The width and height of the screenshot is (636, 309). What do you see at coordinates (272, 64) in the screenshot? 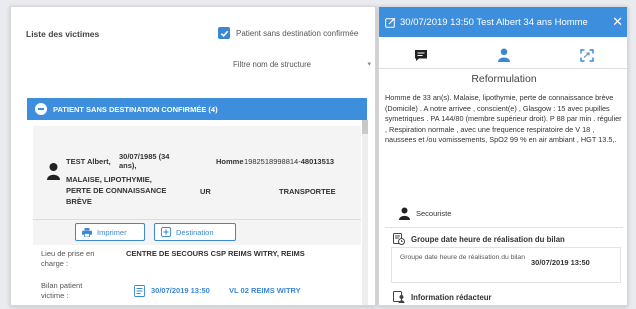
I see `structure-filter-placeholder: Filtre nom de structure` at bounding box center [272, 64].